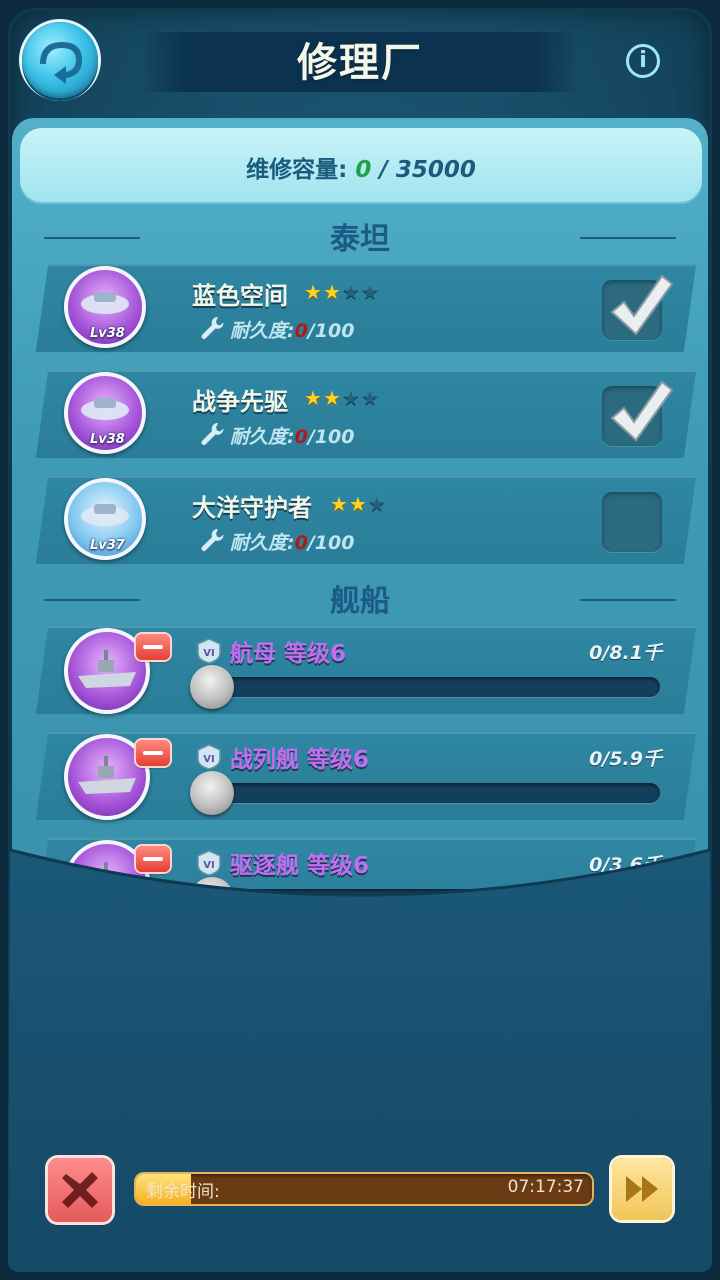  I want to click on capacity-label: 维修容量:, so click(297, 170).